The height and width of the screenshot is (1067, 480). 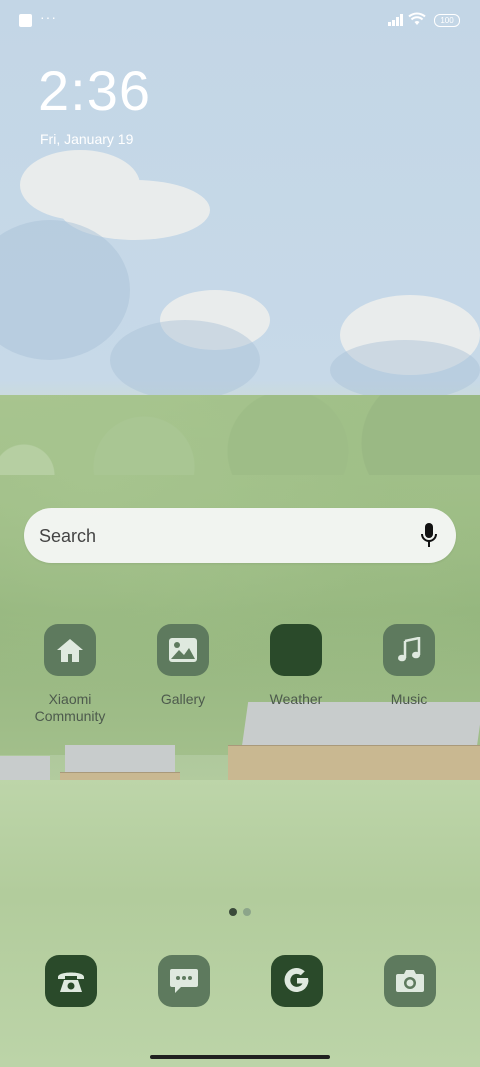 I want to click on dock-messages, so click(x=184, y=981).